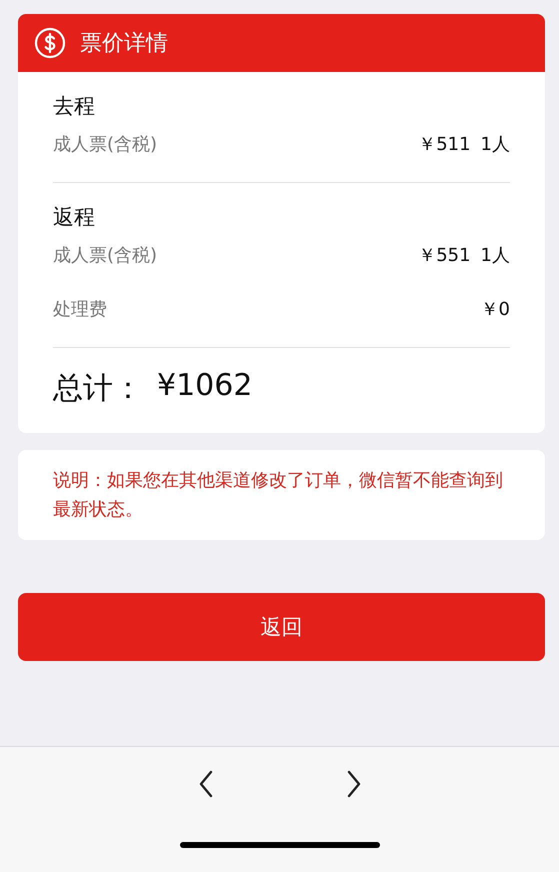  I want to click on total-label: 总计：, so click(98, 389).